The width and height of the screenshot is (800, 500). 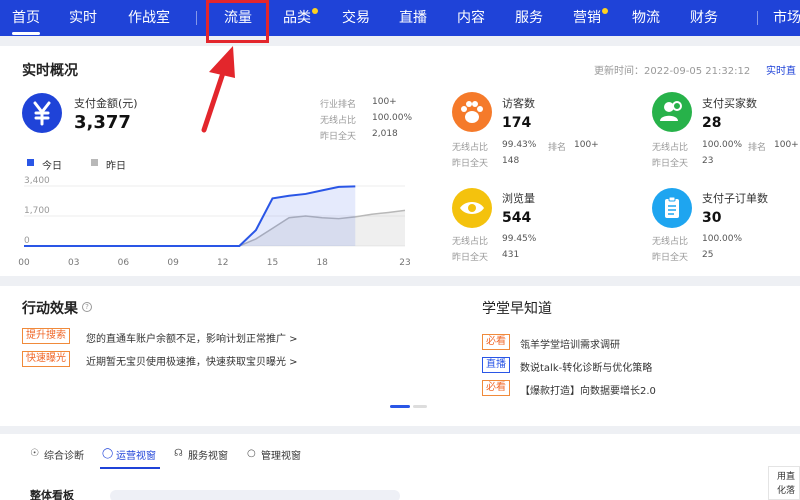 I want to click on x-tick-label: 15, so click(x=272, y=263).